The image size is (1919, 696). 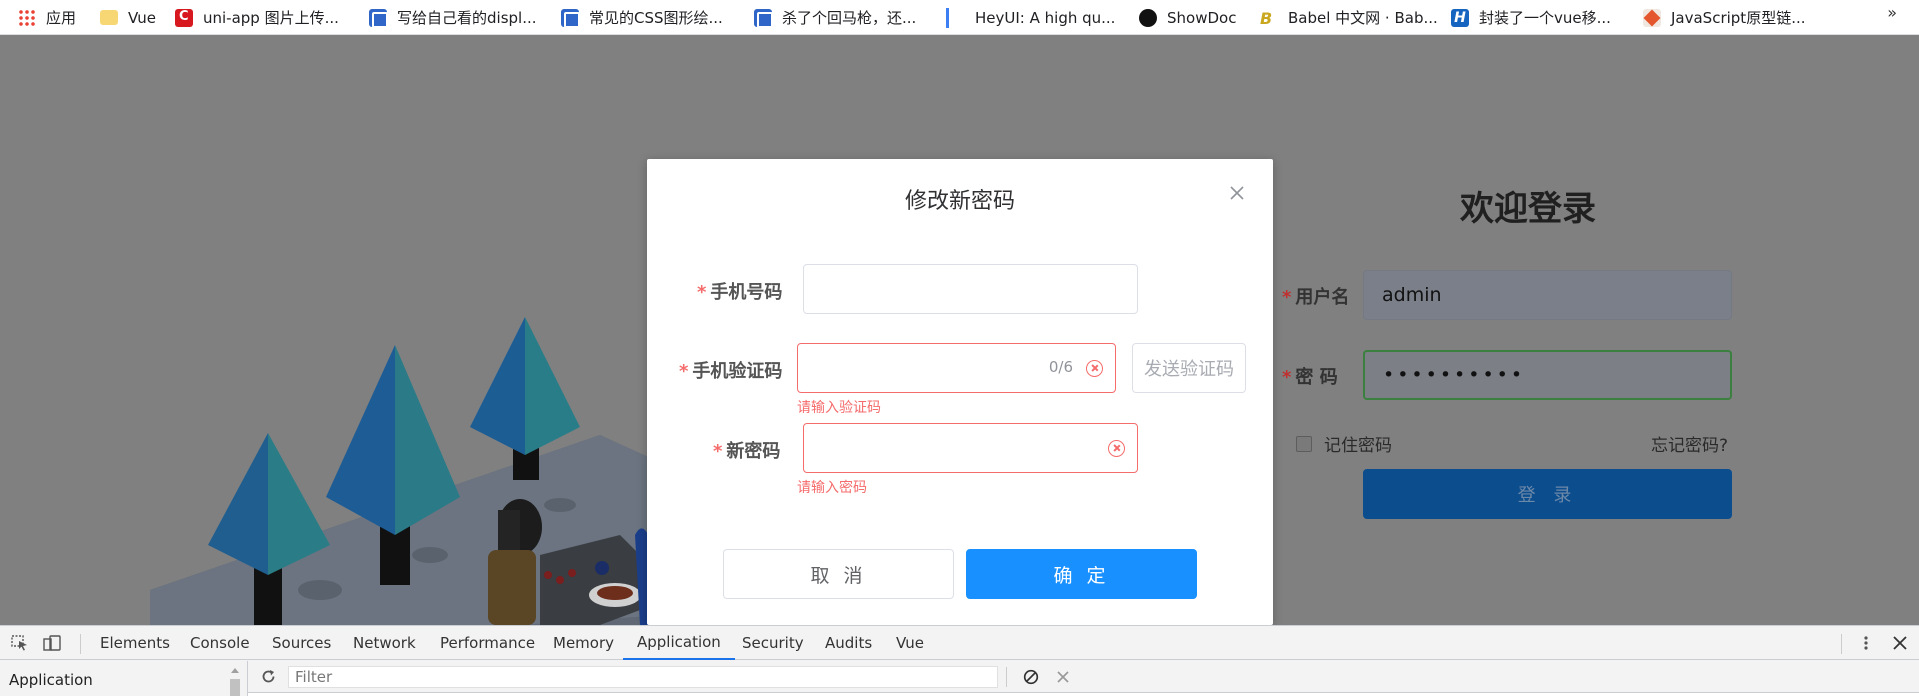 What do you see at coordinates (947, 17) in the screenshot?
I see `heyui-icon` at bounding box center [947, 17].